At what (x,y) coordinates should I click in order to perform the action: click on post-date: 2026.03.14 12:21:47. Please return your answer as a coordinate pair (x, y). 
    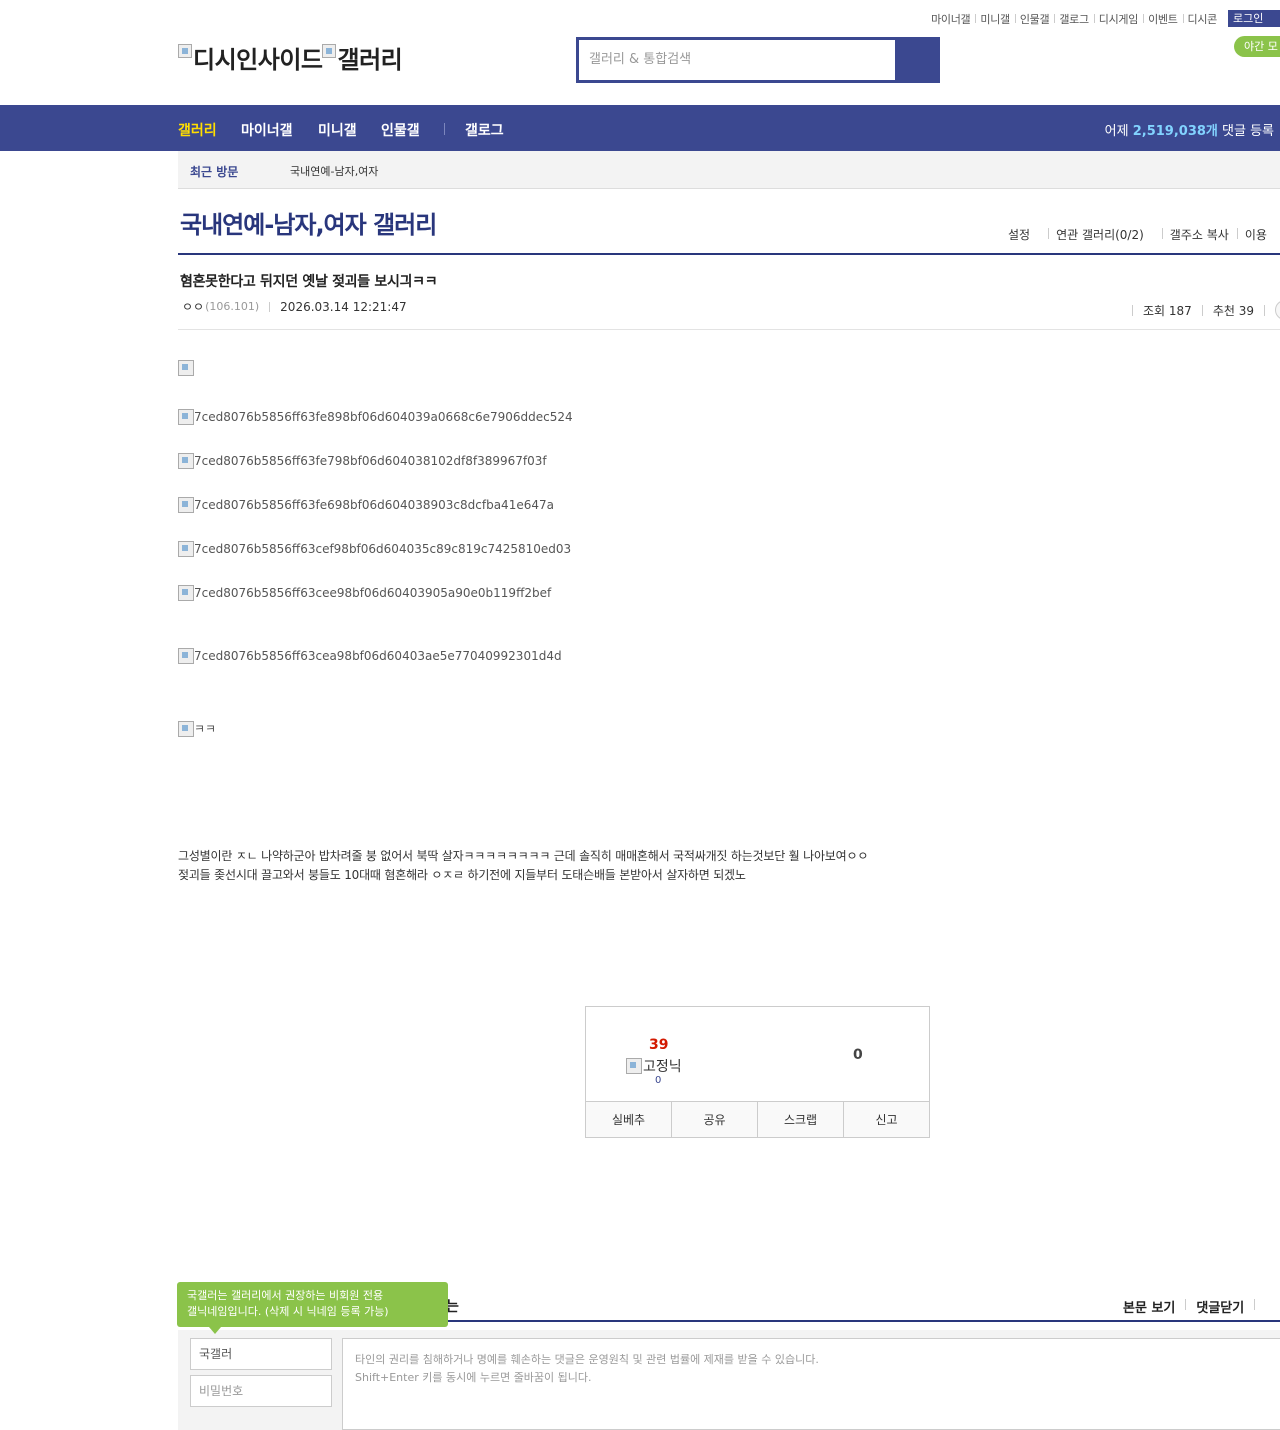
    Looking at the image, I should click on (343, 306).